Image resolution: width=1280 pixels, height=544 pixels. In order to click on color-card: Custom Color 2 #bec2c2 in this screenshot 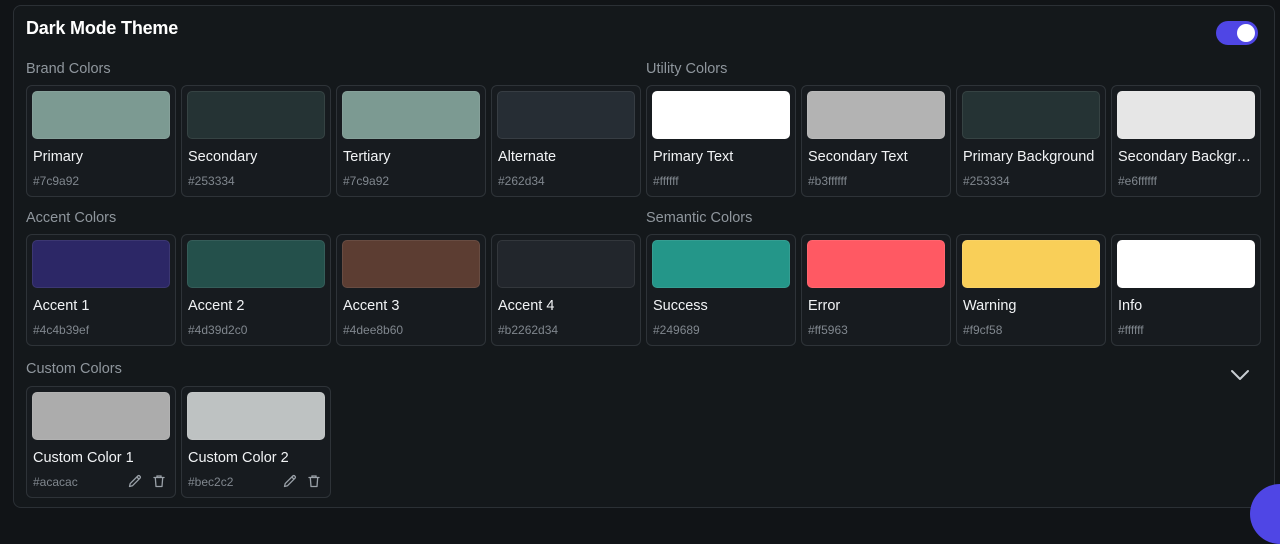, I will do `click(256, 442)`.